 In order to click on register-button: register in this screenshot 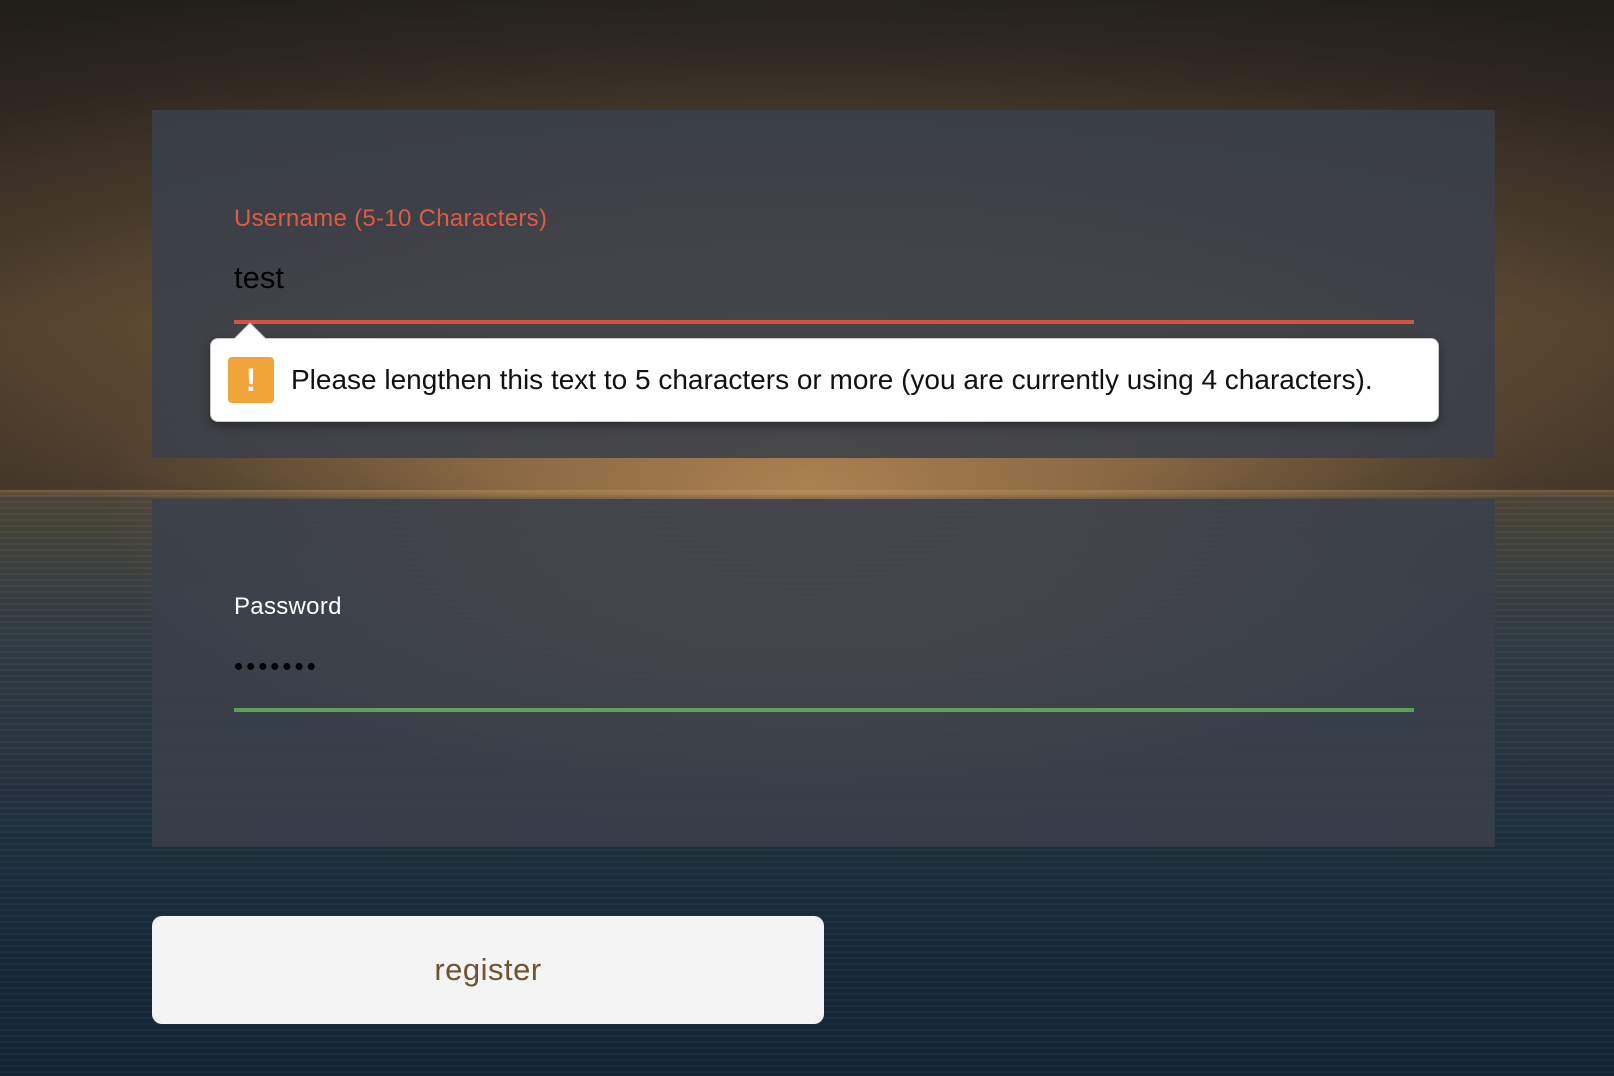, I will do `click(488, 970)`.